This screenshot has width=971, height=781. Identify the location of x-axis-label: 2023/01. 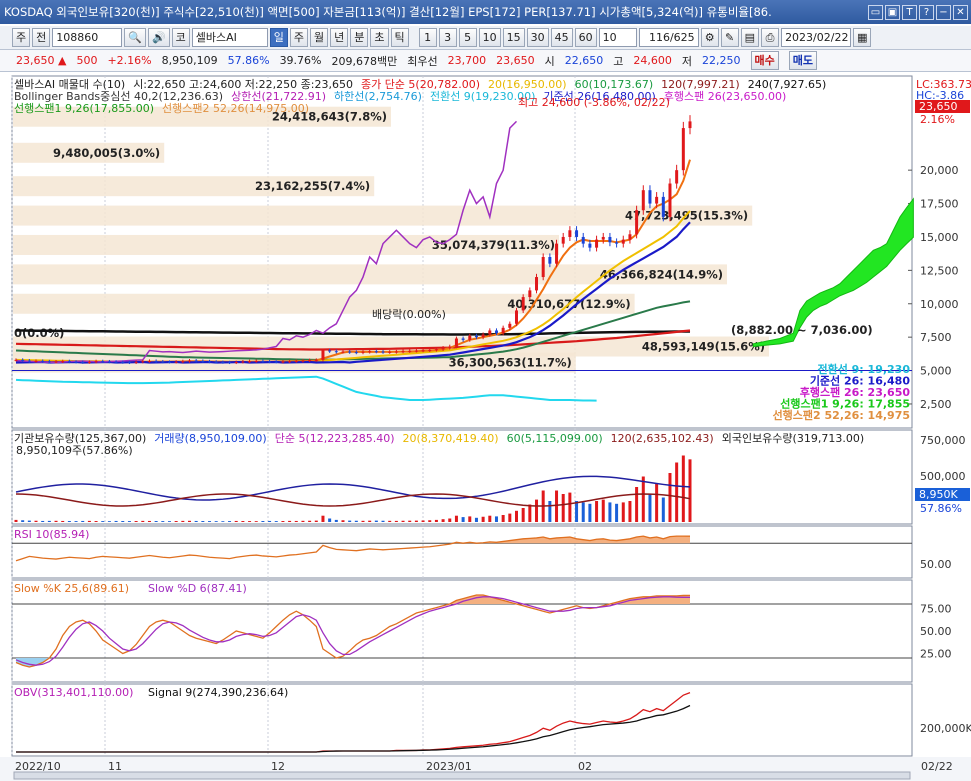
(449, 766).